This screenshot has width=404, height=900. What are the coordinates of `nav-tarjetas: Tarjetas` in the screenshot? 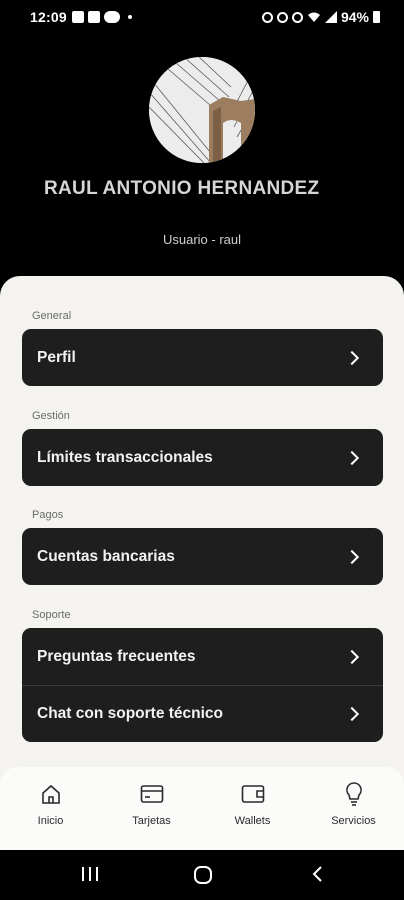 It's located at (151, 808).